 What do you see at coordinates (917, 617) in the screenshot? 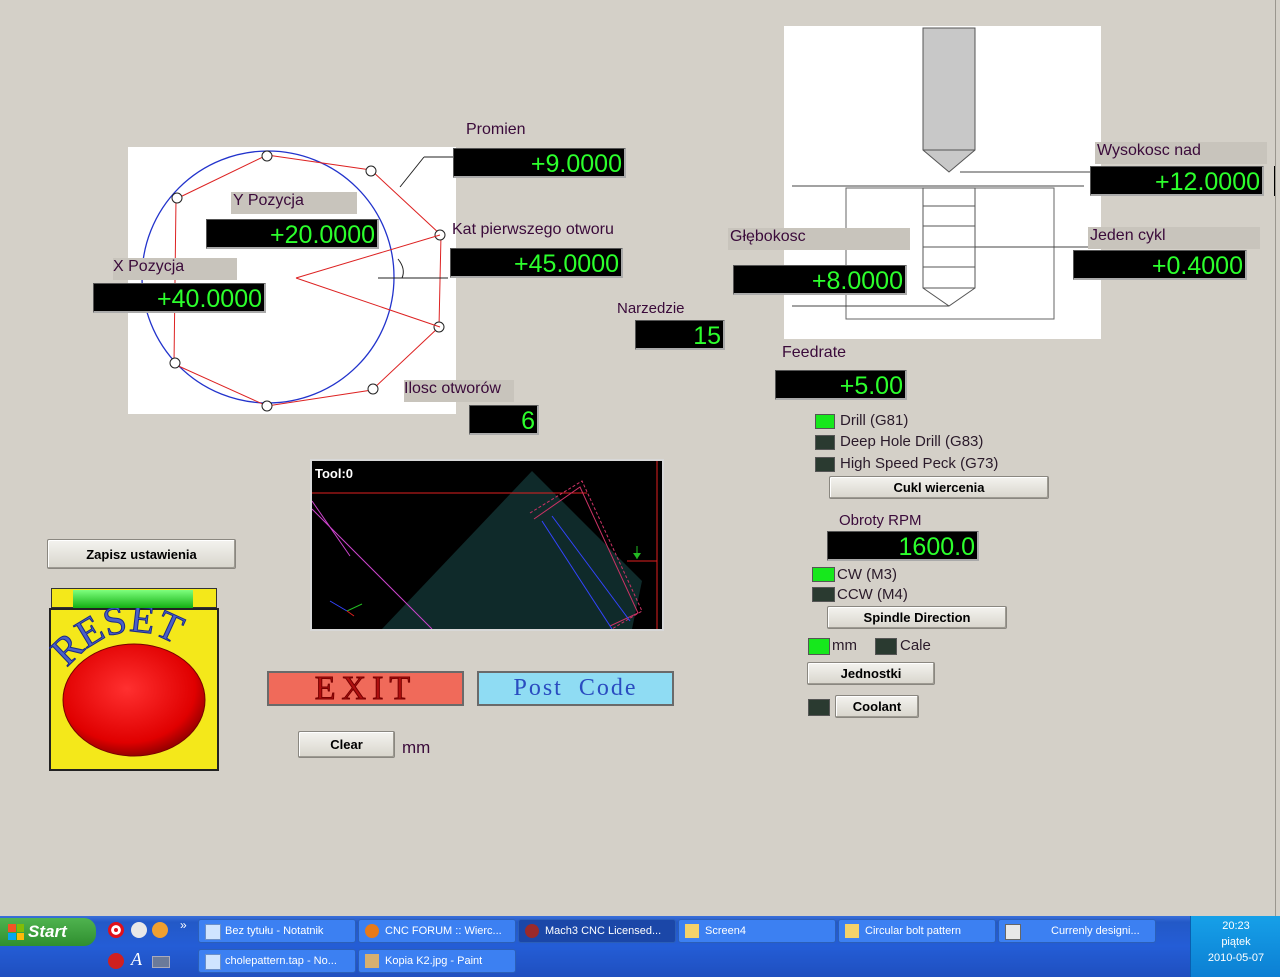
I see `spindle-direction-button: Spindle Direction` at bounding box center [917, 617].